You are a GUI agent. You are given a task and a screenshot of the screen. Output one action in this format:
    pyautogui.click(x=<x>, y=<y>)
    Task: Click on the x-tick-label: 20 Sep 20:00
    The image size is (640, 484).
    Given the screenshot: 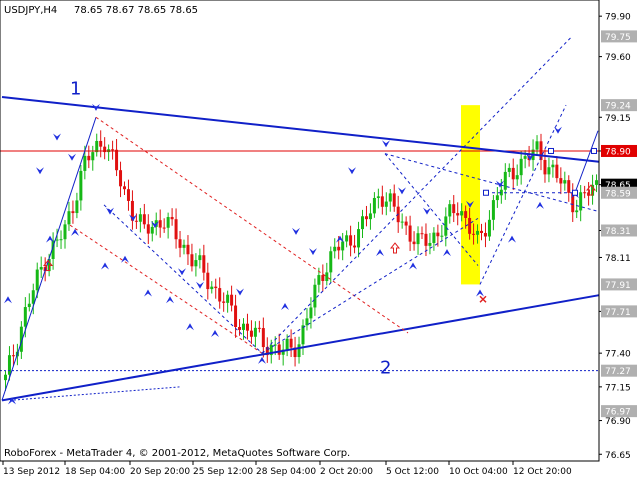 What is the action you would take?
    pyautogui.click(x=160, y=472)
    